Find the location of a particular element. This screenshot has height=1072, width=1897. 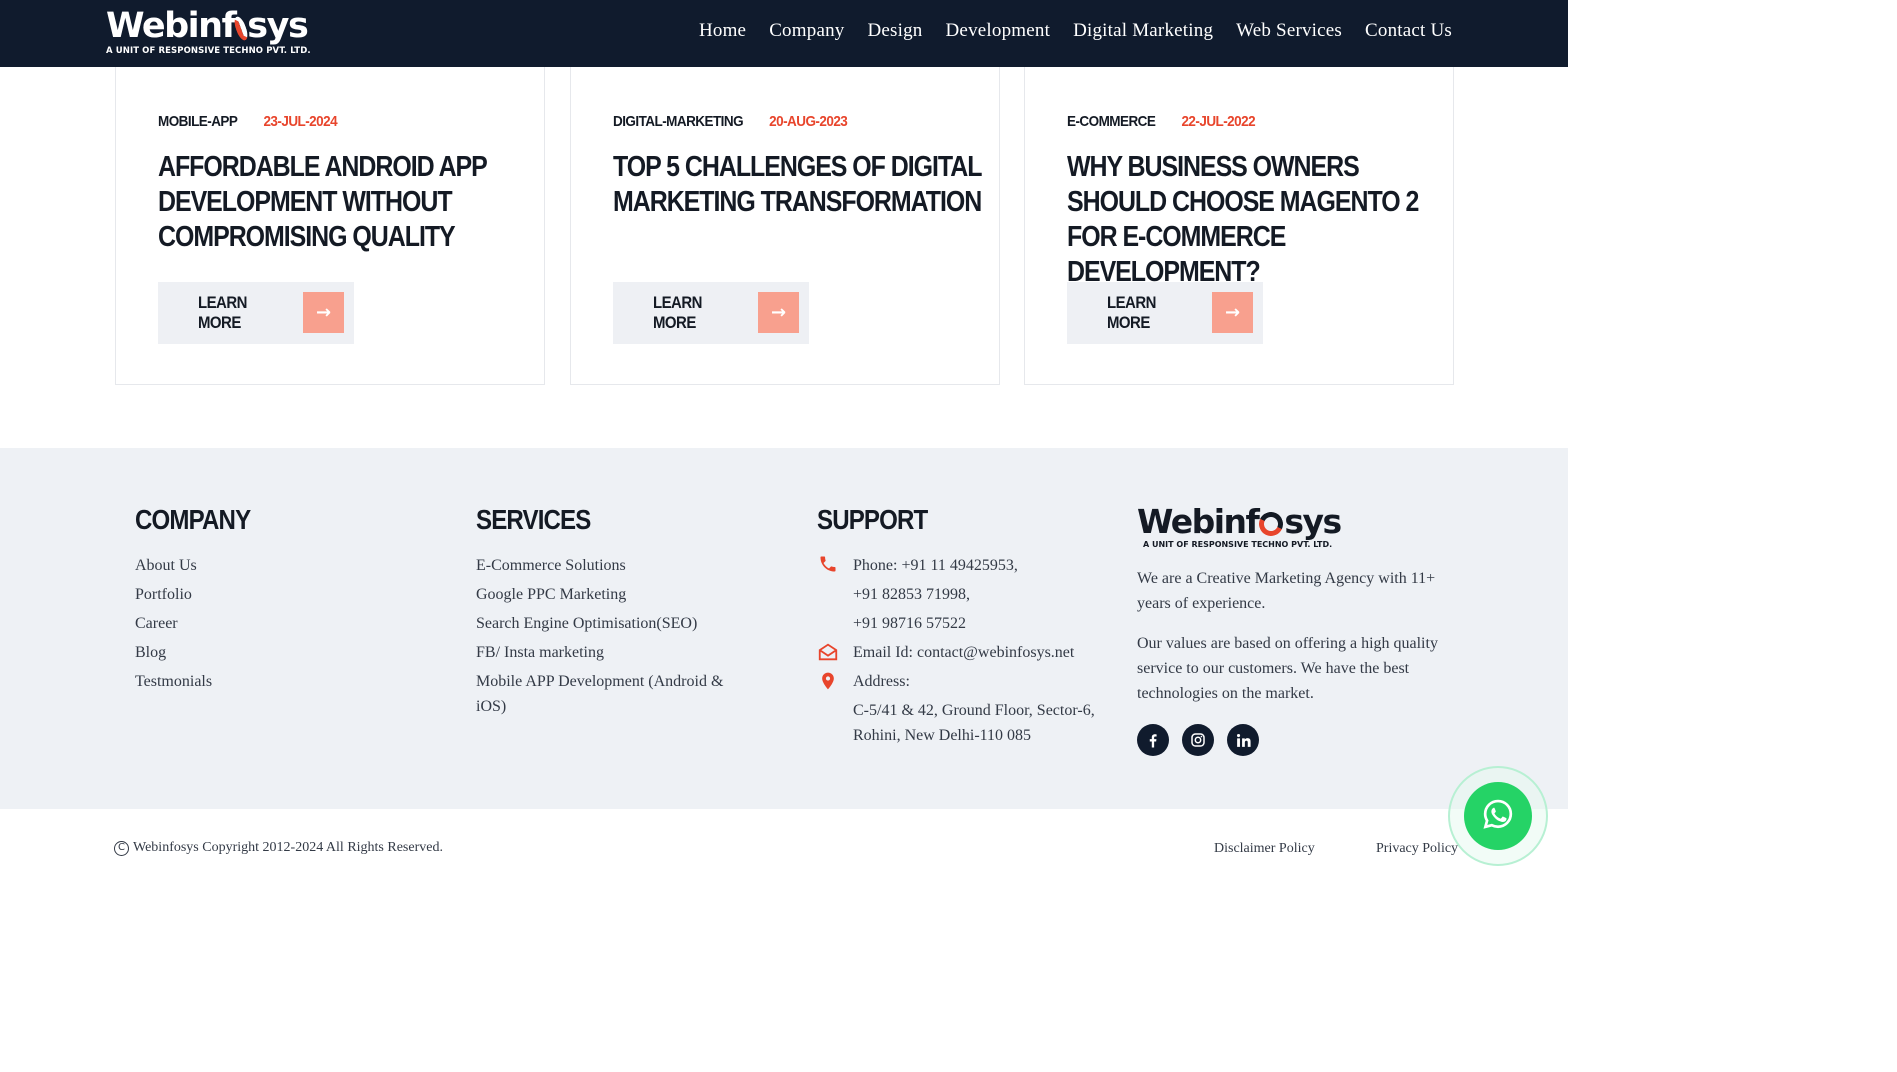

whatsapp-button is located at coordinates (1498, 816).